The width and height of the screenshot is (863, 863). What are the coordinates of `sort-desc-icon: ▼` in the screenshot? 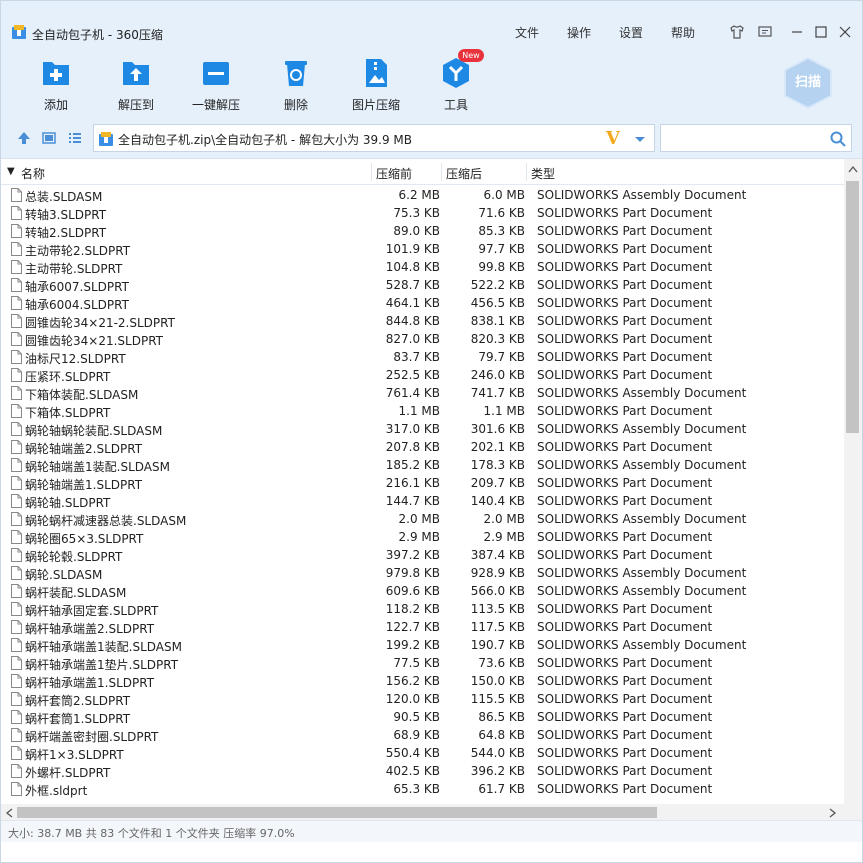 It's located at (11, 171).